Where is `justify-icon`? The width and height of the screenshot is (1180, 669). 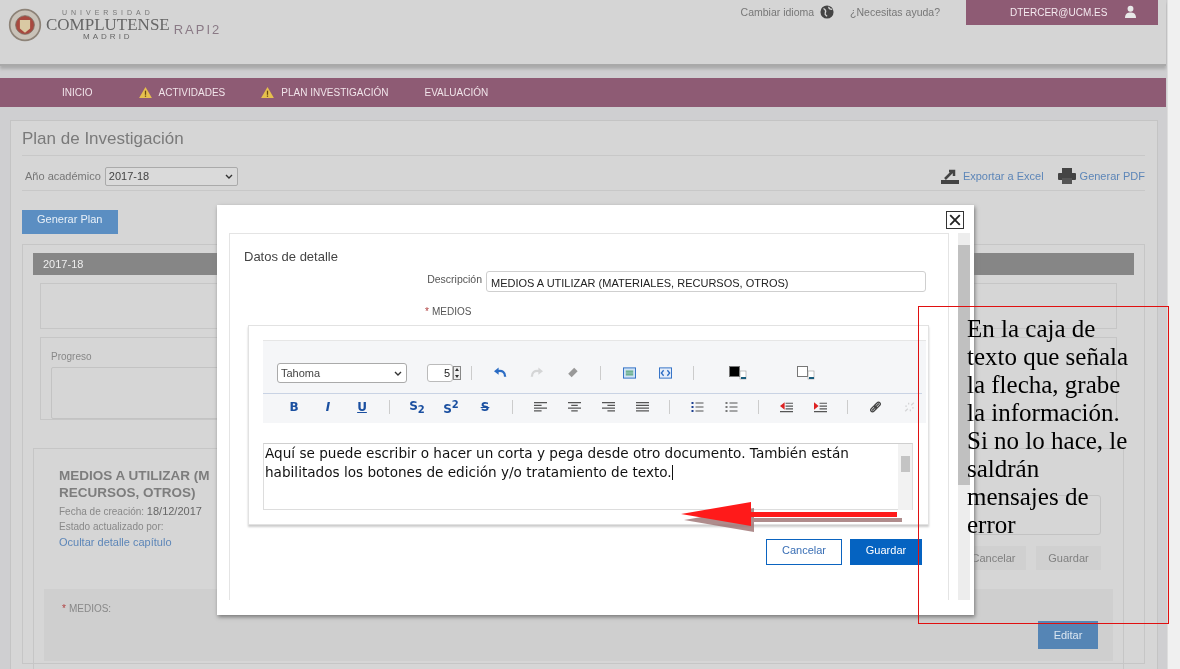
justify-icon is located at coordinates (642, 407).